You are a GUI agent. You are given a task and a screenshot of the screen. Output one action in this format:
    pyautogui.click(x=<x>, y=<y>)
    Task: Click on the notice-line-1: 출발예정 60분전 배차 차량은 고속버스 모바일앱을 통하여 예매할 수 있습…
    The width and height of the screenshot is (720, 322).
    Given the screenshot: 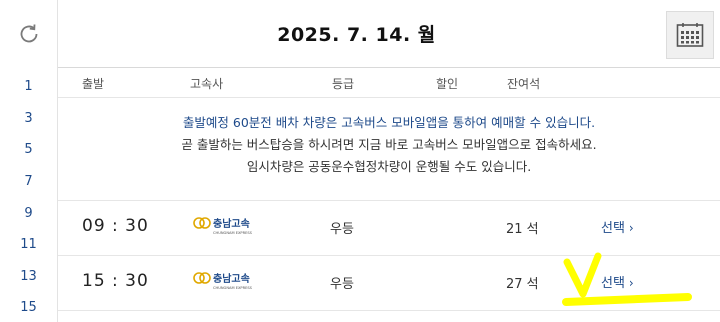 What is the action you would take?
    pyautogui.click(x=389, y=122)
    